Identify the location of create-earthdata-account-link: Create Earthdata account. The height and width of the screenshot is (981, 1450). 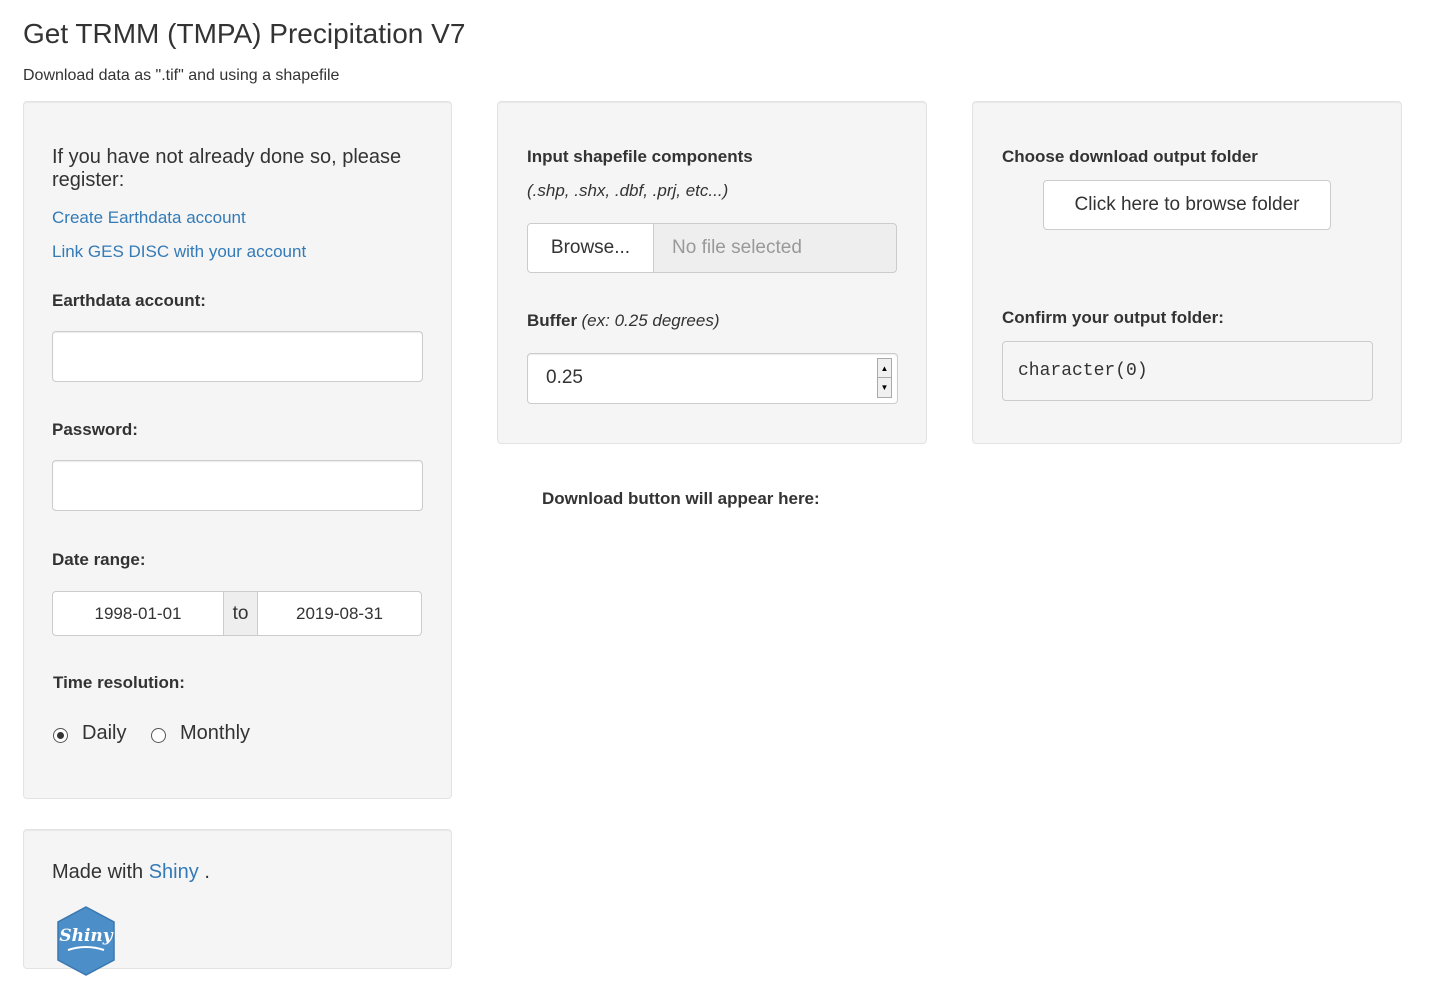
(149, 218).